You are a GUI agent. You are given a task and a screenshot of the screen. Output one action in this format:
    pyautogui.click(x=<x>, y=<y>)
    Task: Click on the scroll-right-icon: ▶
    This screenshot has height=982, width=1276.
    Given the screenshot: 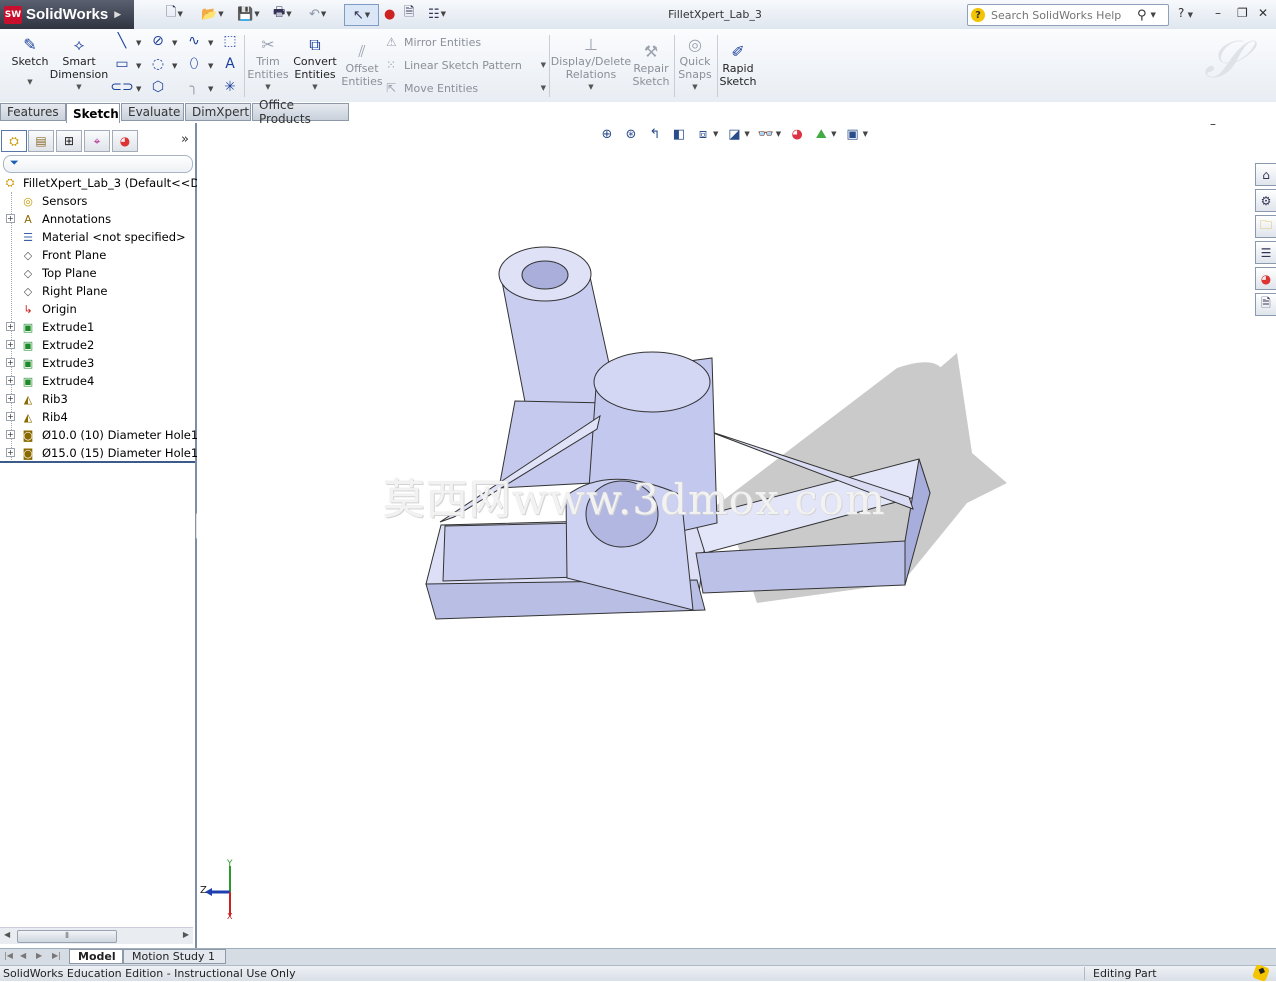 What is the action you would take?
    pyautogui.click(x=186, y=934)
    